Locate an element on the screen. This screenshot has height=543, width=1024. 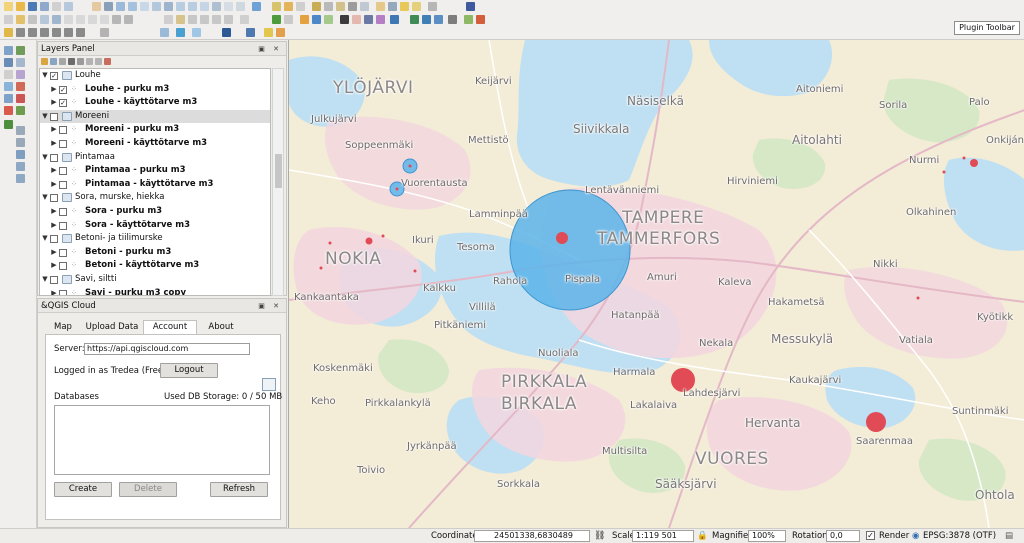
ellipse-tool-icon is located at coordinates (32, 32).